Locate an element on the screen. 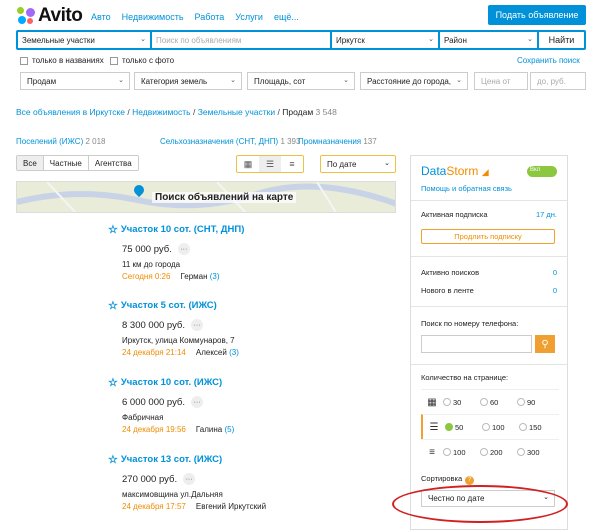  price-from-input: Цена от is located at coordinates (501, 81).